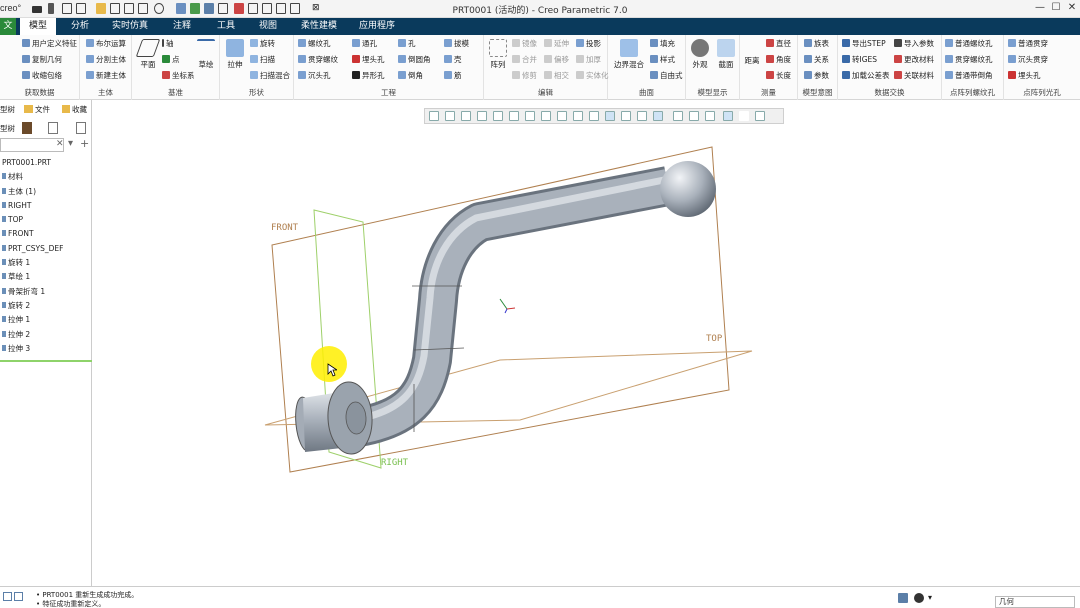 The height and width of the screenshot is (608, 1080). I want to click on csys-z-axis, so click(506, 311).